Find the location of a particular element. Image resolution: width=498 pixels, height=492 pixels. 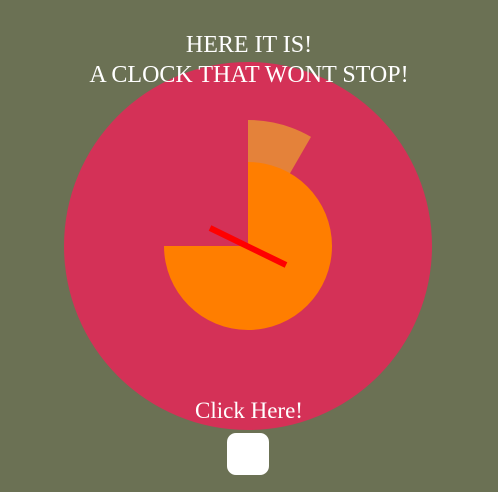

title-line-2: A CLOCK THAT WONT STOP! is located at coordinates (249, 75).